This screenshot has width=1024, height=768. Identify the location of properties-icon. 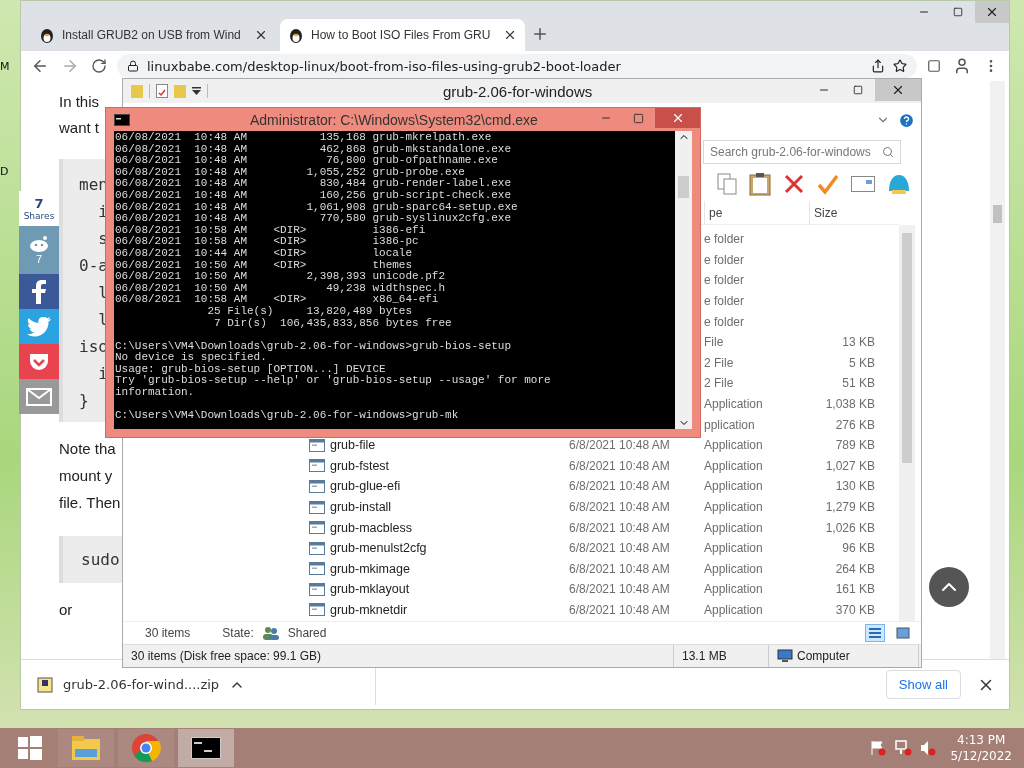
(162, 91).